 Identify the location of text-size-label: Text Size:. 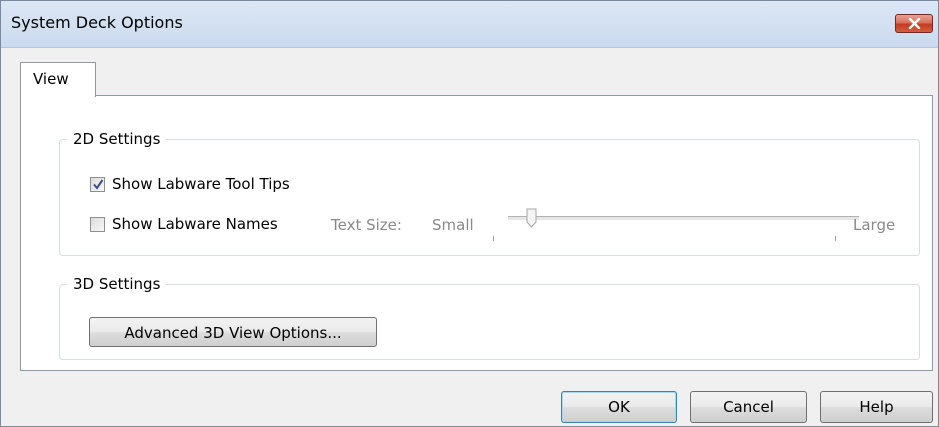
(366, 225).